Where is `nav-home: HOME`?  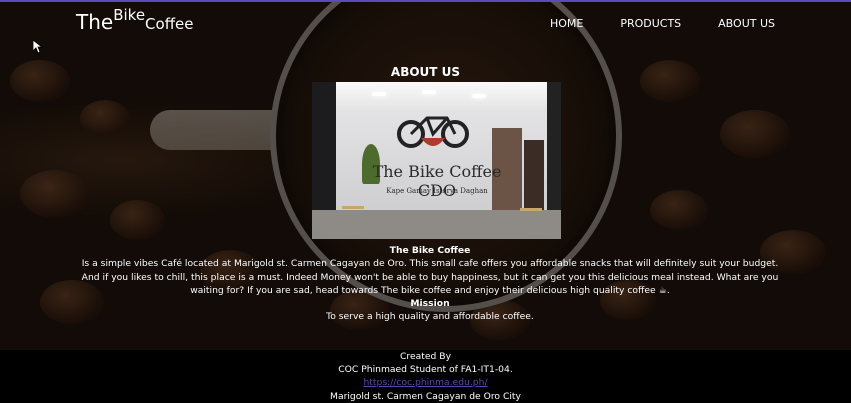 nav-home: HOME is located at coordinates (566, 23).